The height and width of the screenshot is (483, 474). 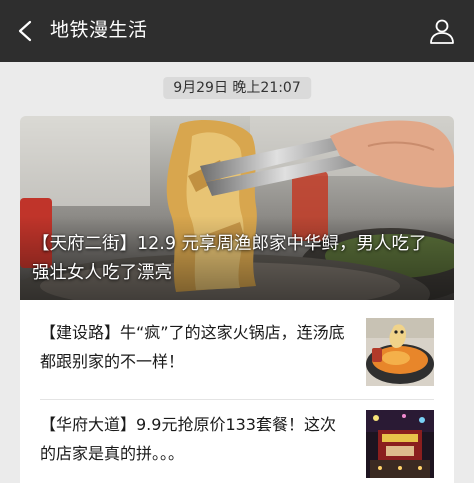 I want to click on message-timestamp: 9月29日 晚上21:07, so click(x=237, y=88).